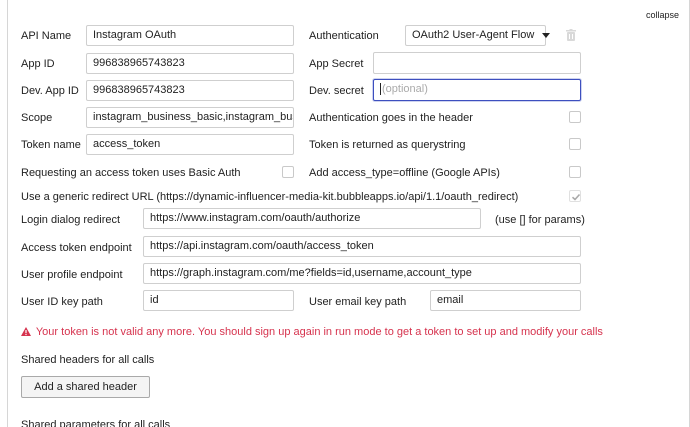  Describe the element at coordinates (571, 36) in the screenshot. I see `trash-icon` at that location.